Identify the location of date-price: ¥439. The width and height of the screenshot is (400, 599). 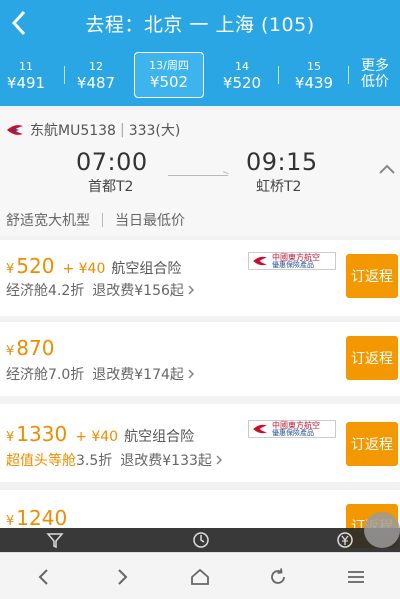
(314, 83).